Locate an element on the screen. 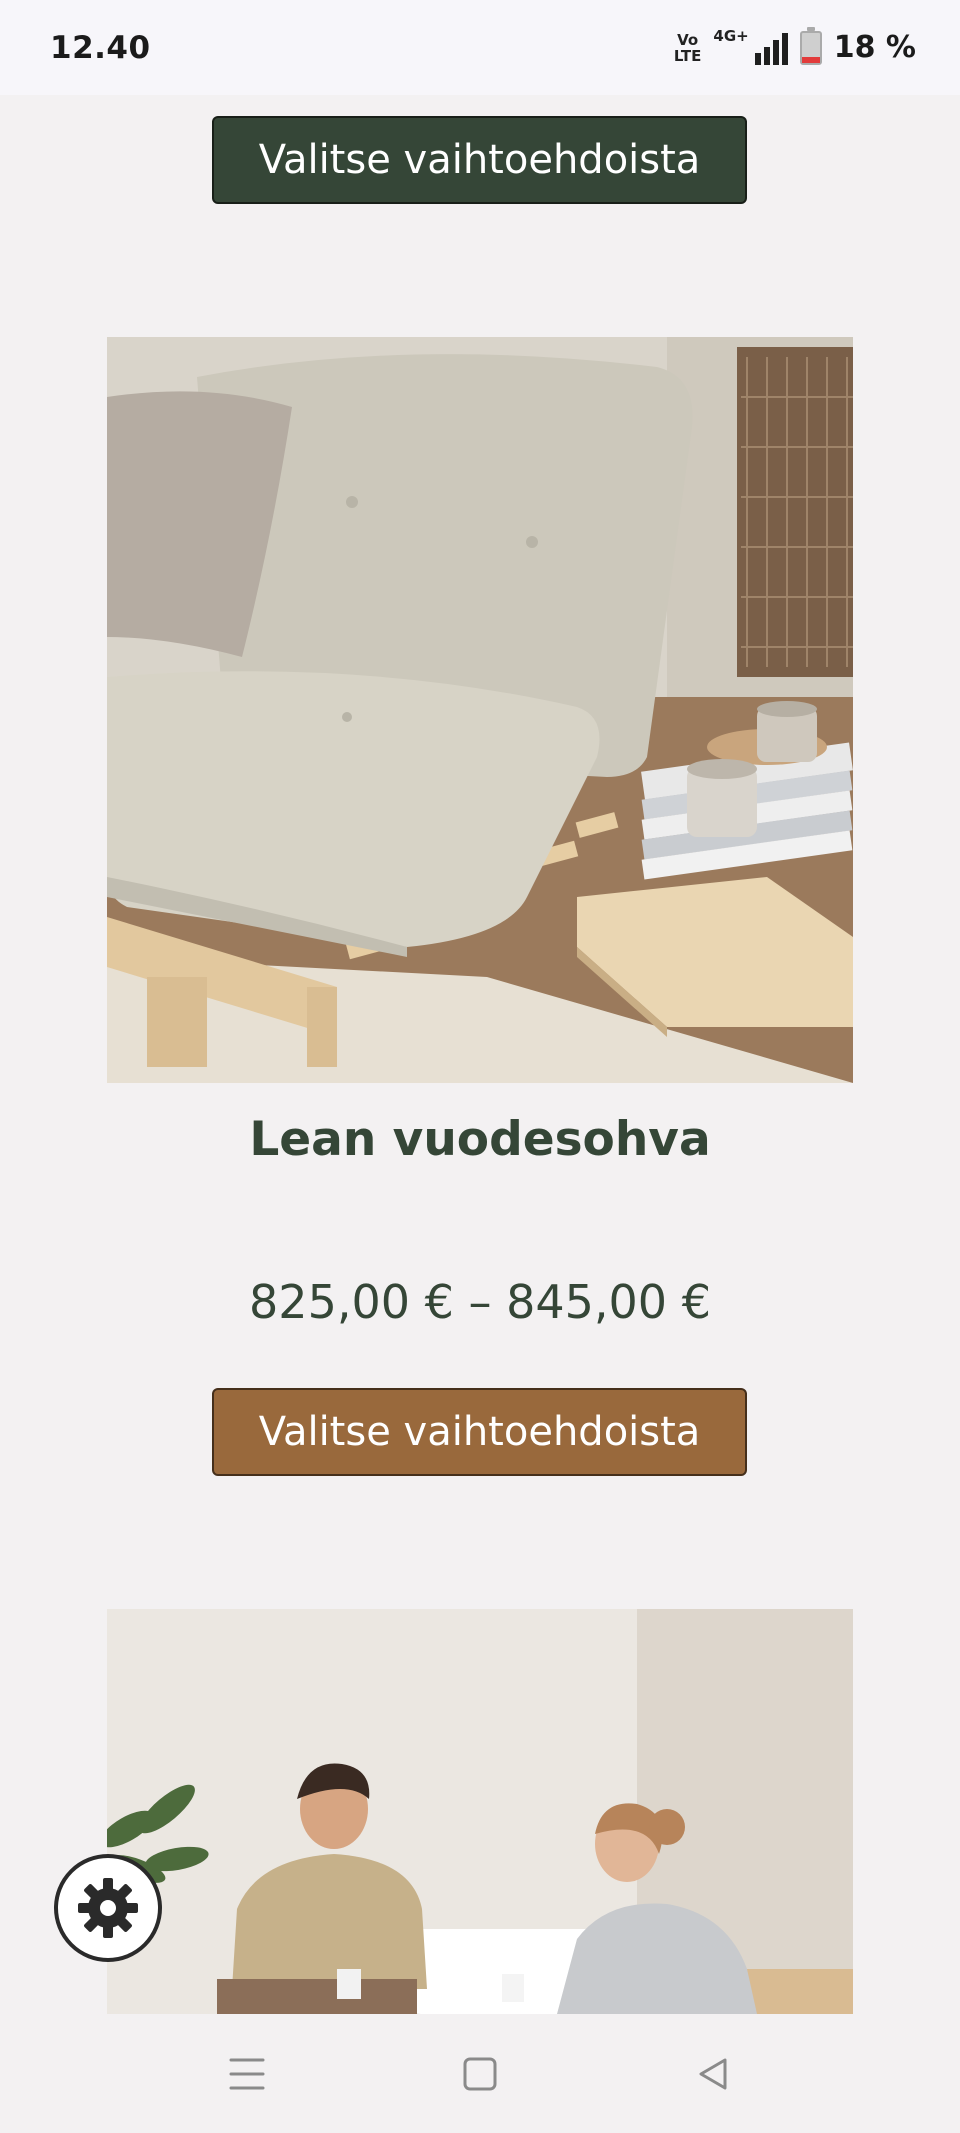 This screenshot has height=2133, width=960. gear-icon is located at coordinates (108, 1908).